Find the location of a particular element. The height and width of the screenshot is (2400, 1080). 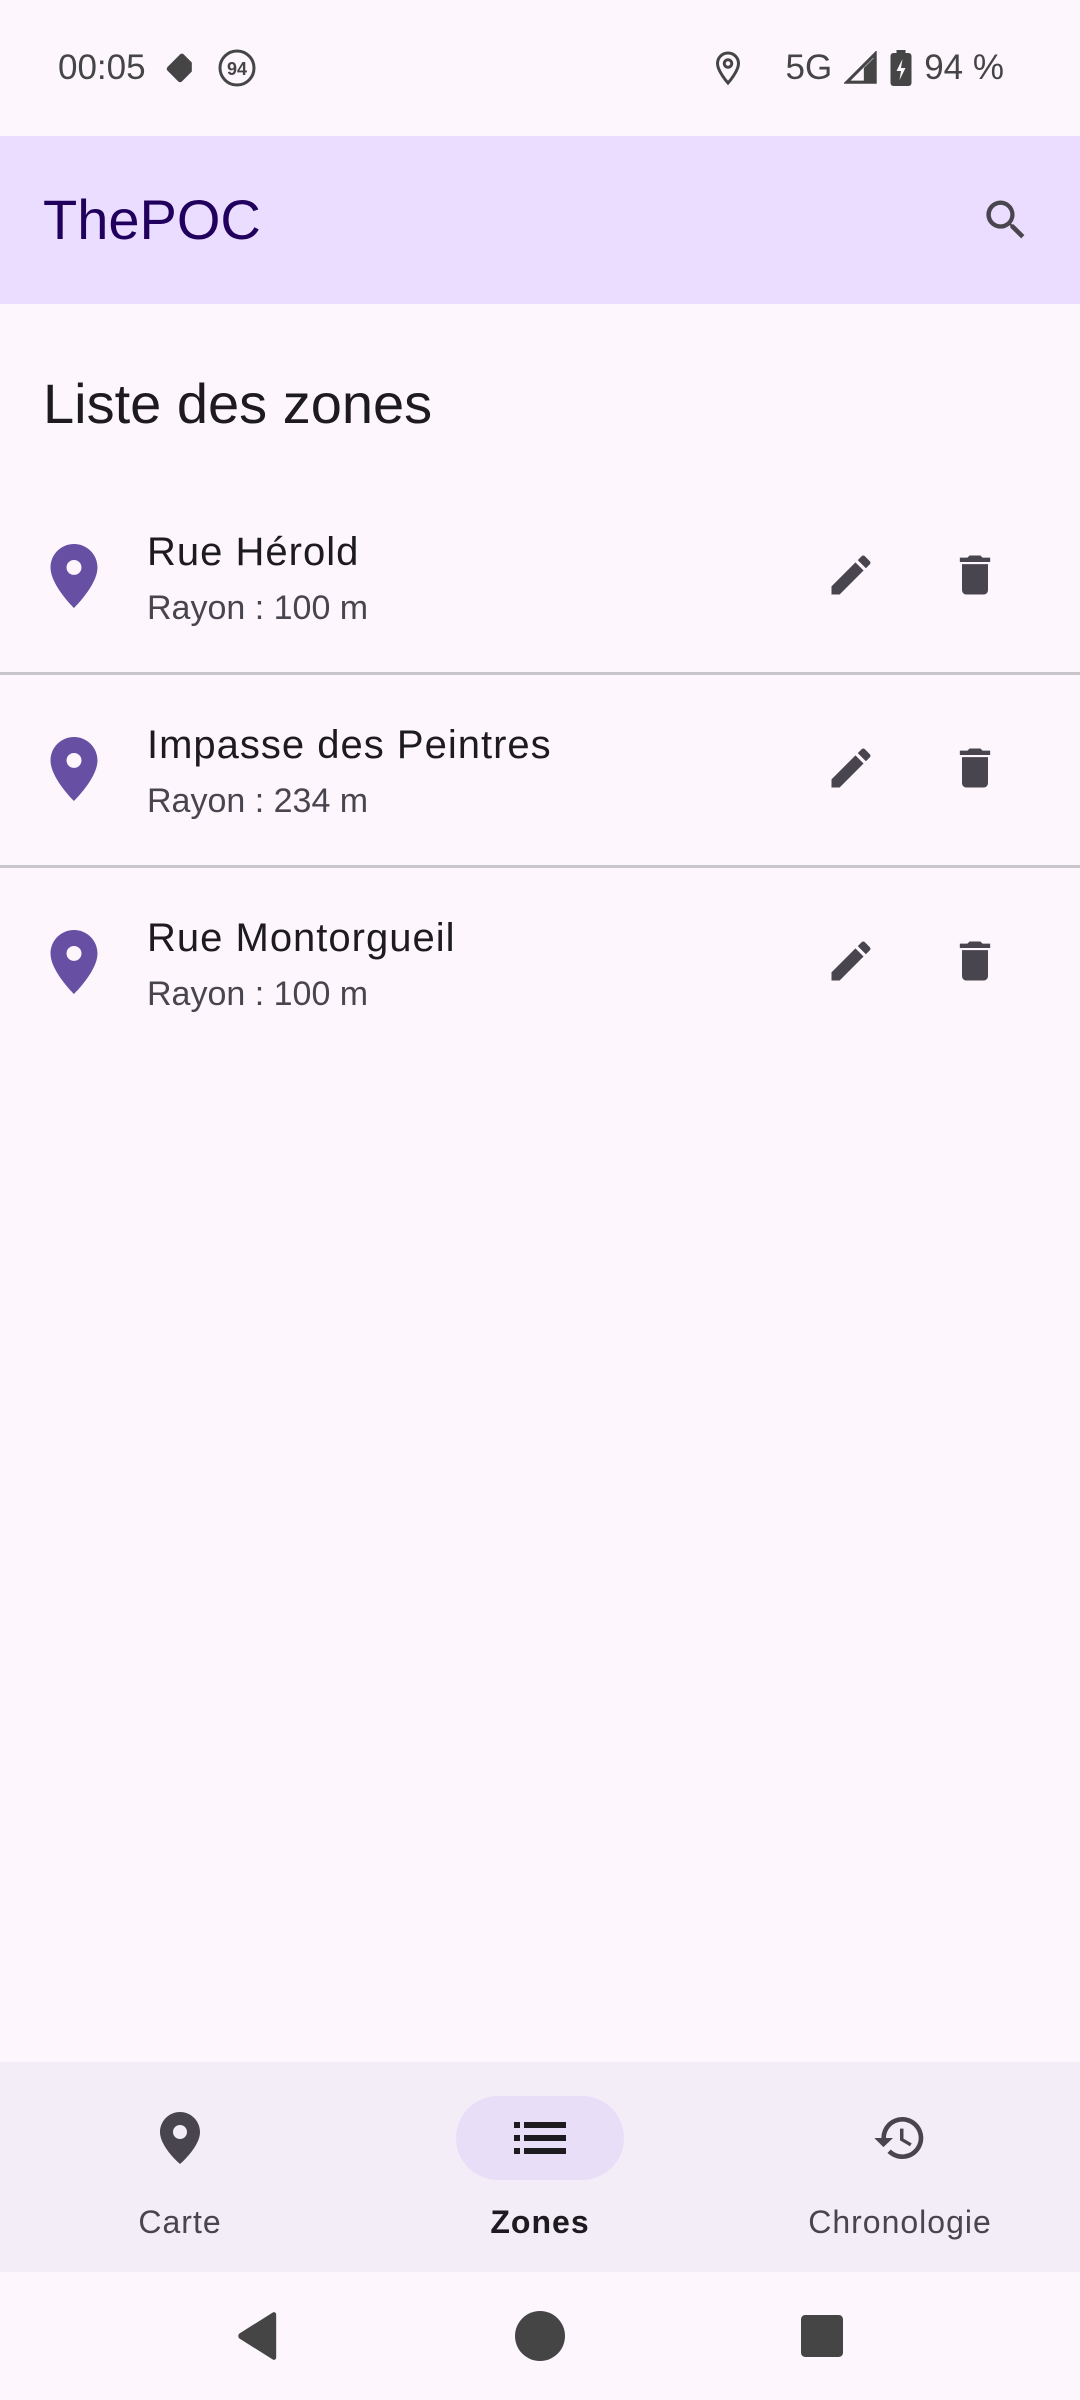

nav-indicator-active is located at coordinates (540, 2138).